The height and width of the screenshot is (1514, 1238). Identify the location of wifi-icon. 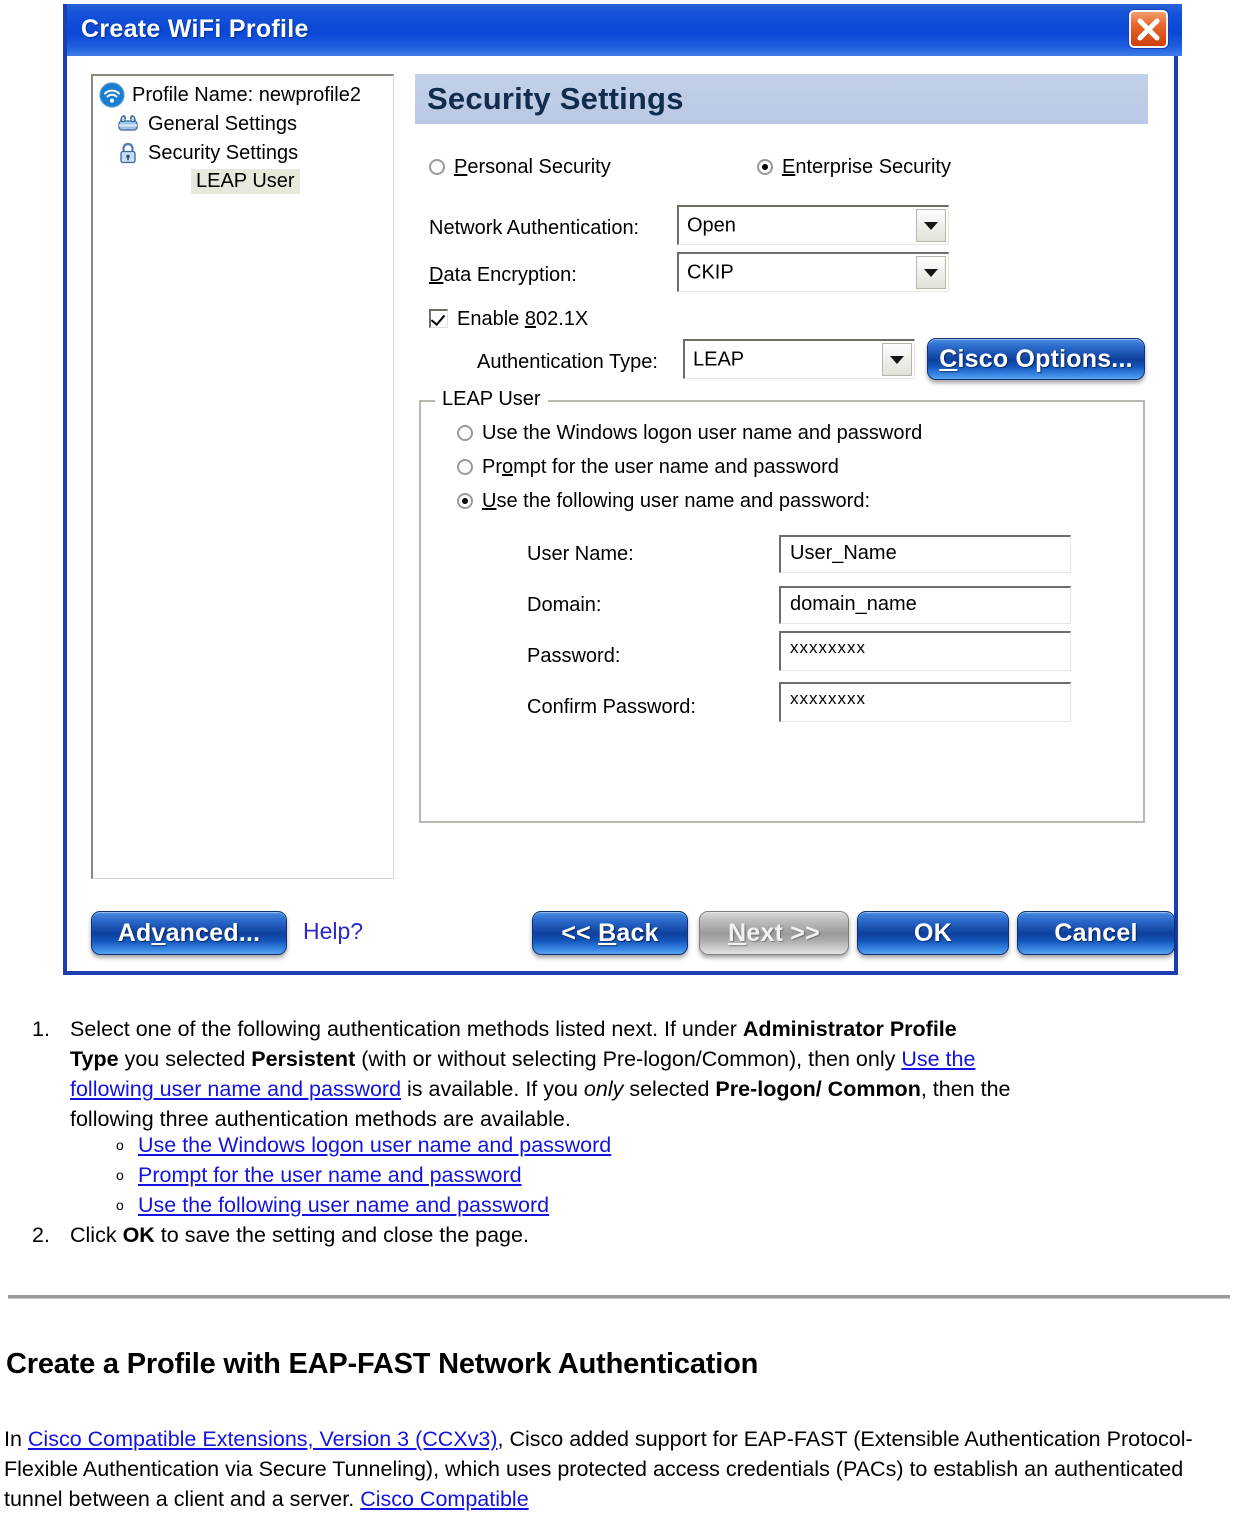
(112, 94).